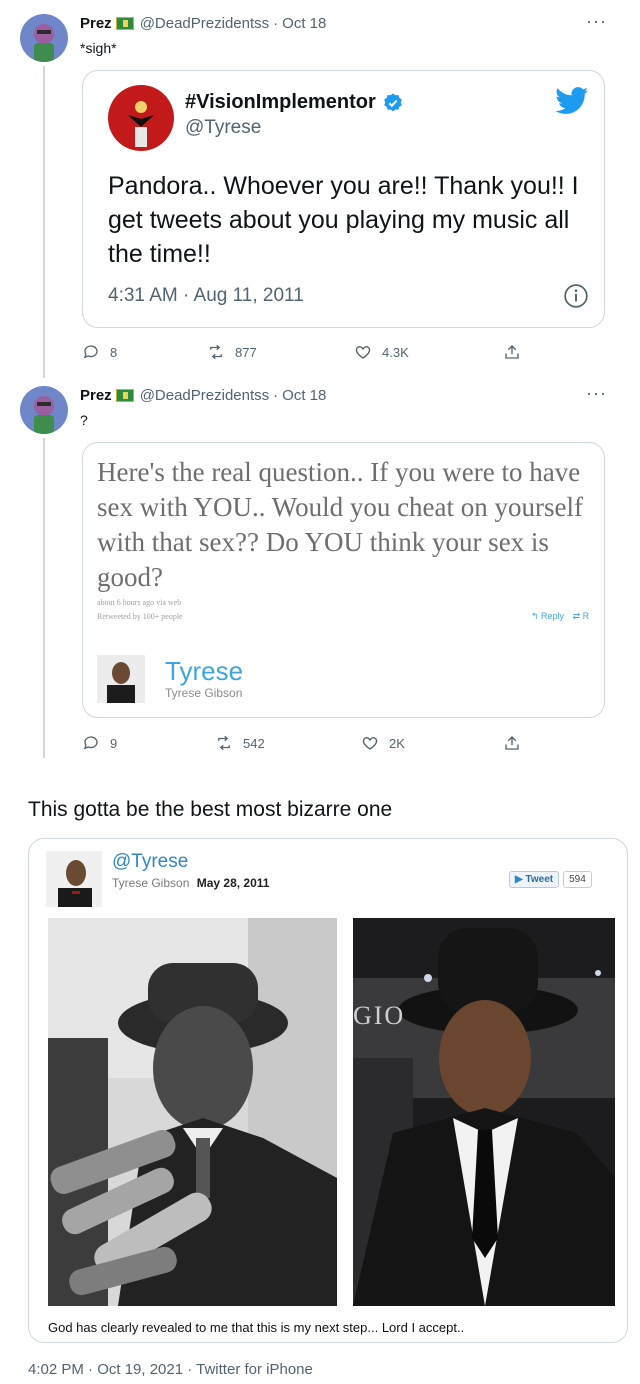 This screenshot has height=1384, width=640. I want to click on quoted-display-name: #VisionImplementor, so click(280, 102).